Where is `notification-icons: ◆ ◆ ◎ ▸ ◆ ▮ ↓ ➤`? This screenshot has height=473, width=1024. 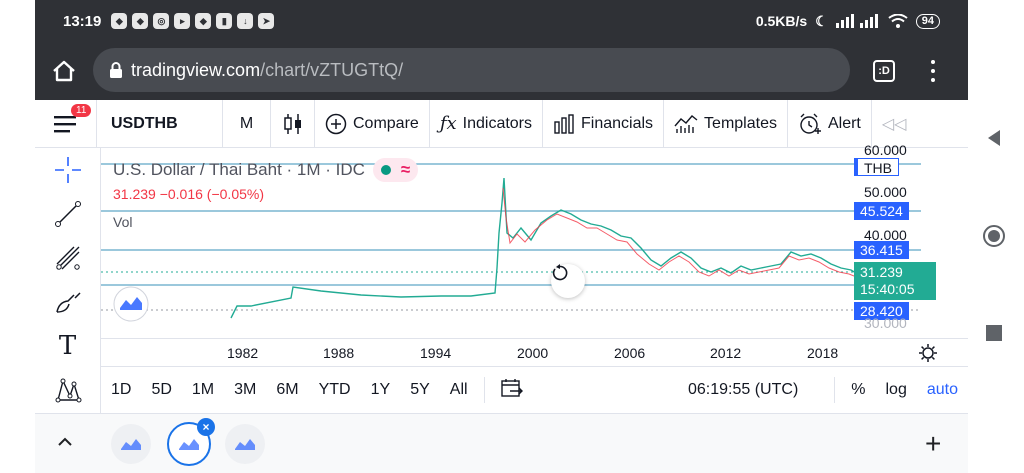 notification-icons: ◆ ◆ ◎ ▸ ◆ ▮ ↓ ➤ is located at coordinates (193, 21).